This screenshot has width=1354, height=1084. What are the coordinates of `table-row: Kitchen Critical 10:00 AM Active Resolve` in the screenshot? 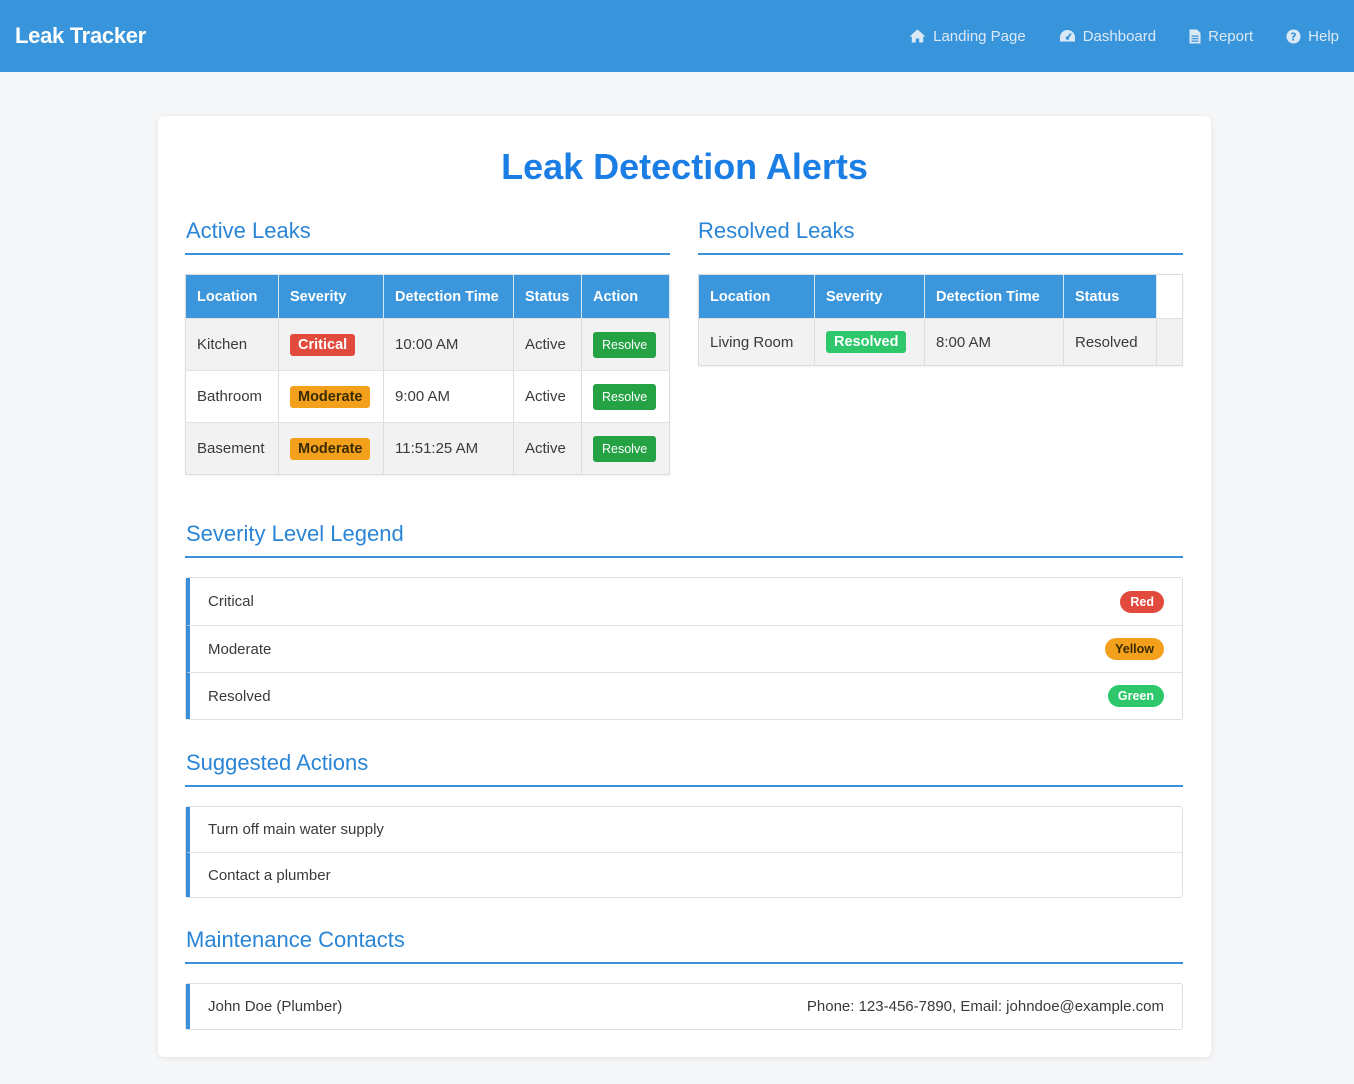 It's located at (427, 344).